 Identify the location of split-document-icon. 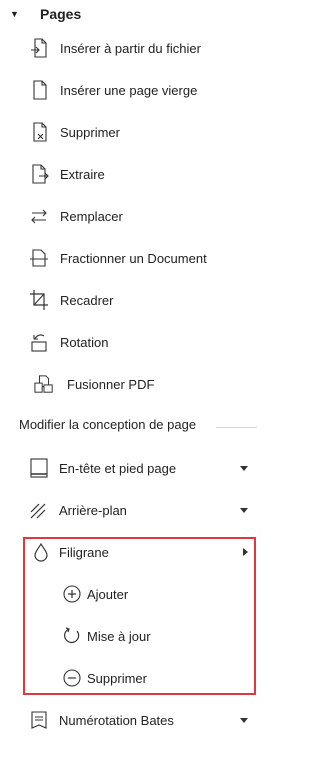
(39, 258).